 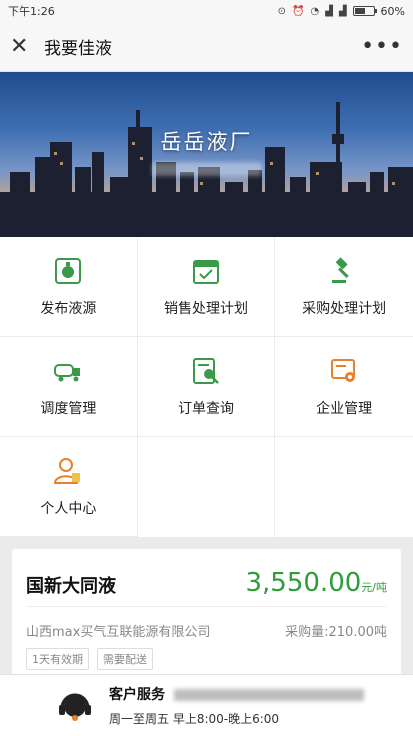 I want to click on menu-item-label: 企业管理, so click(x=344, y=408).